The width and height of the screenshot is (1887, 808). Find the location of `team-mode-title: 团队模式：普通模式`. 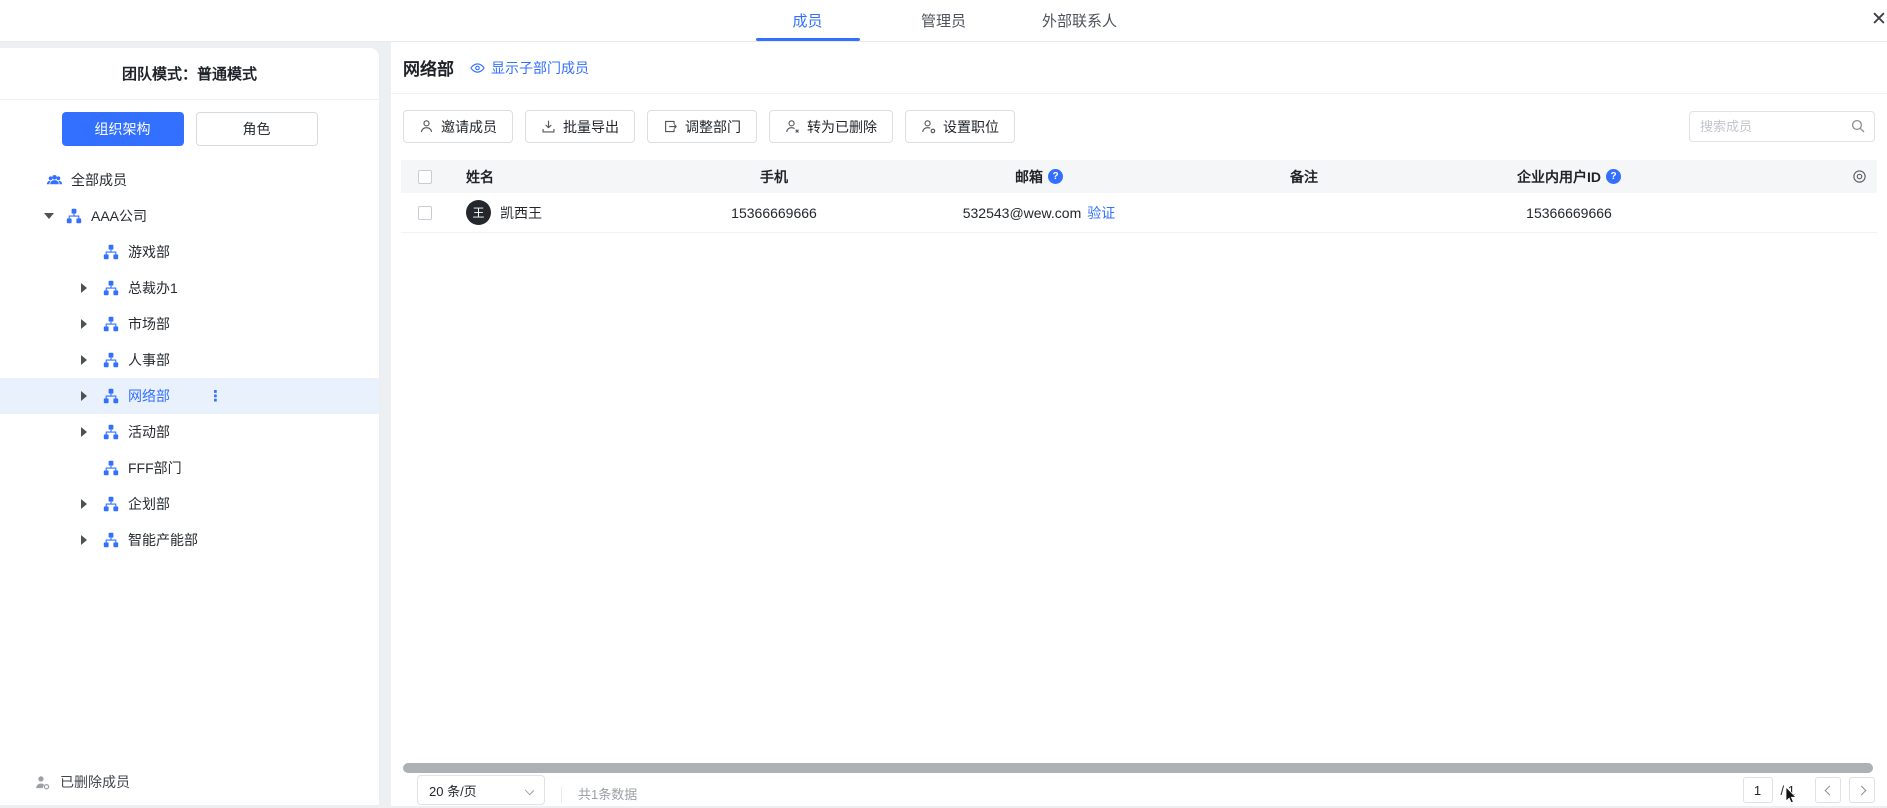

team-mode-title: 团队模式：普通模式 is located at coordinates (189, 74).